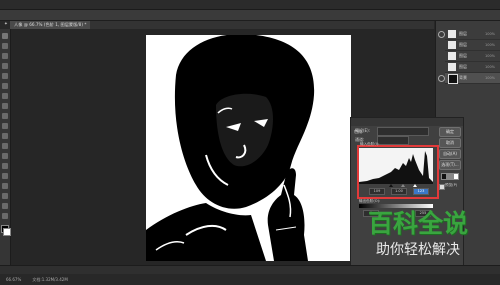  Describe the element at coordinates (5, 96) in the screenshot. I see `healing-tool-icon` at that location.